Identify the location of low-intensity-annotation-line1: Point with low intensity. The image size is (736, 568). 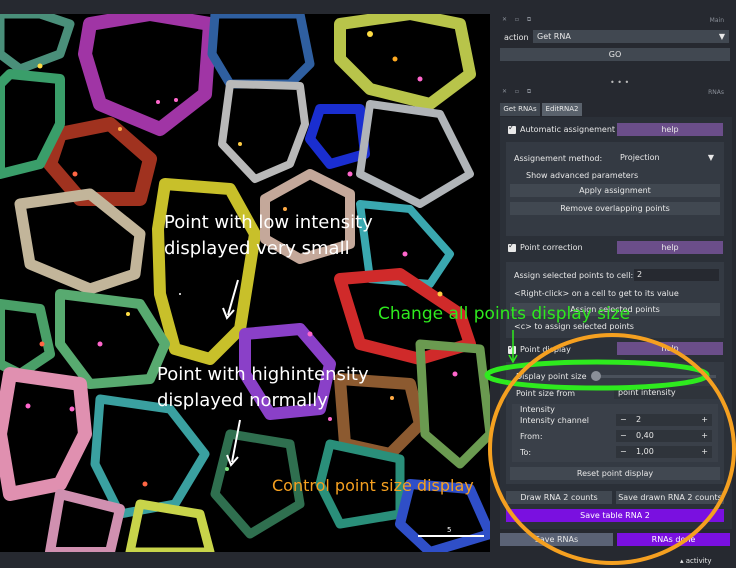
(268, 222).